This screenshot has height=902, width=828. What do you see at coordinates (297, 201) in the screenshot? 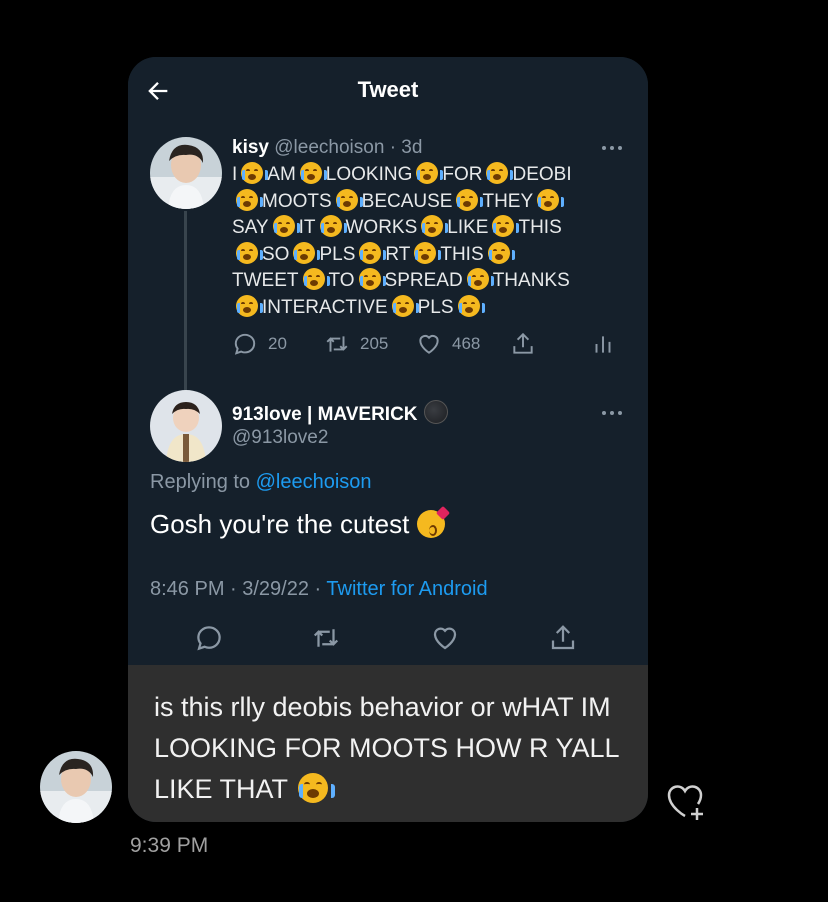
I see `quoted-word: MOOTS` at bounding box center [297, 201].